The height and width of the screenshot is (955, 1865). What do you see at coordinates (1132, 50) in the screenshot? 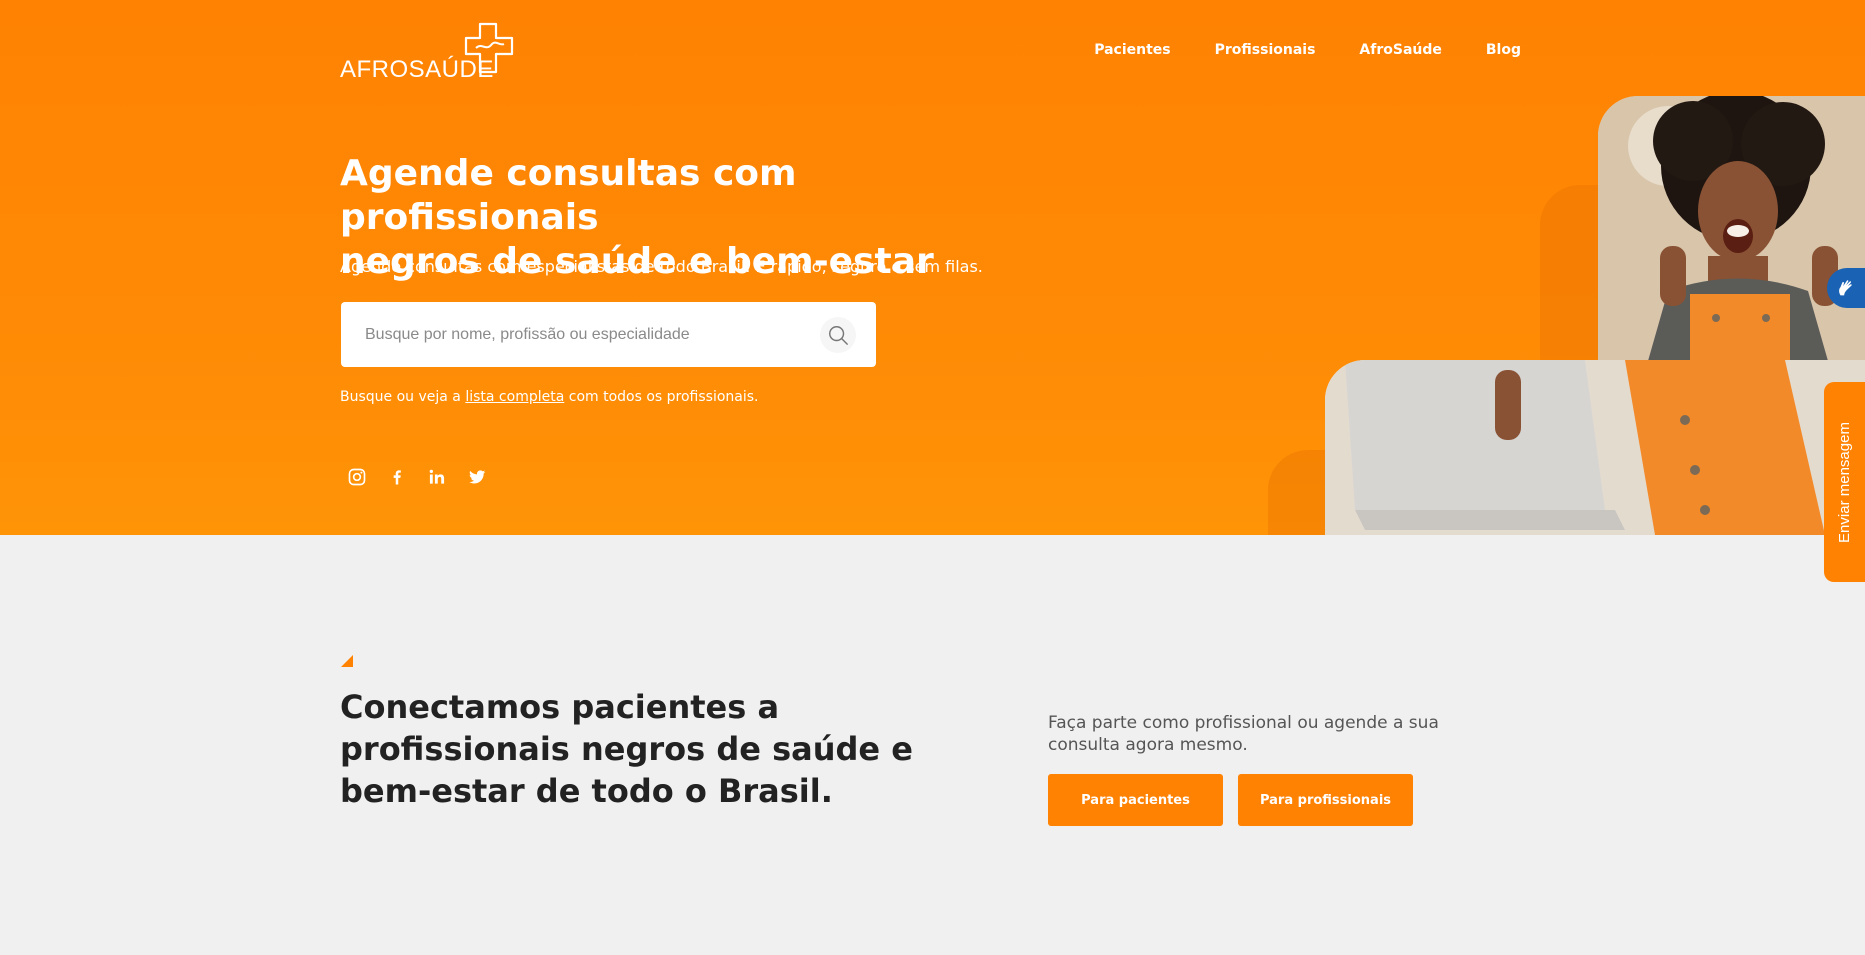
I see `nav-pacientes: Pacientes` at bounding box center [1132, 50].